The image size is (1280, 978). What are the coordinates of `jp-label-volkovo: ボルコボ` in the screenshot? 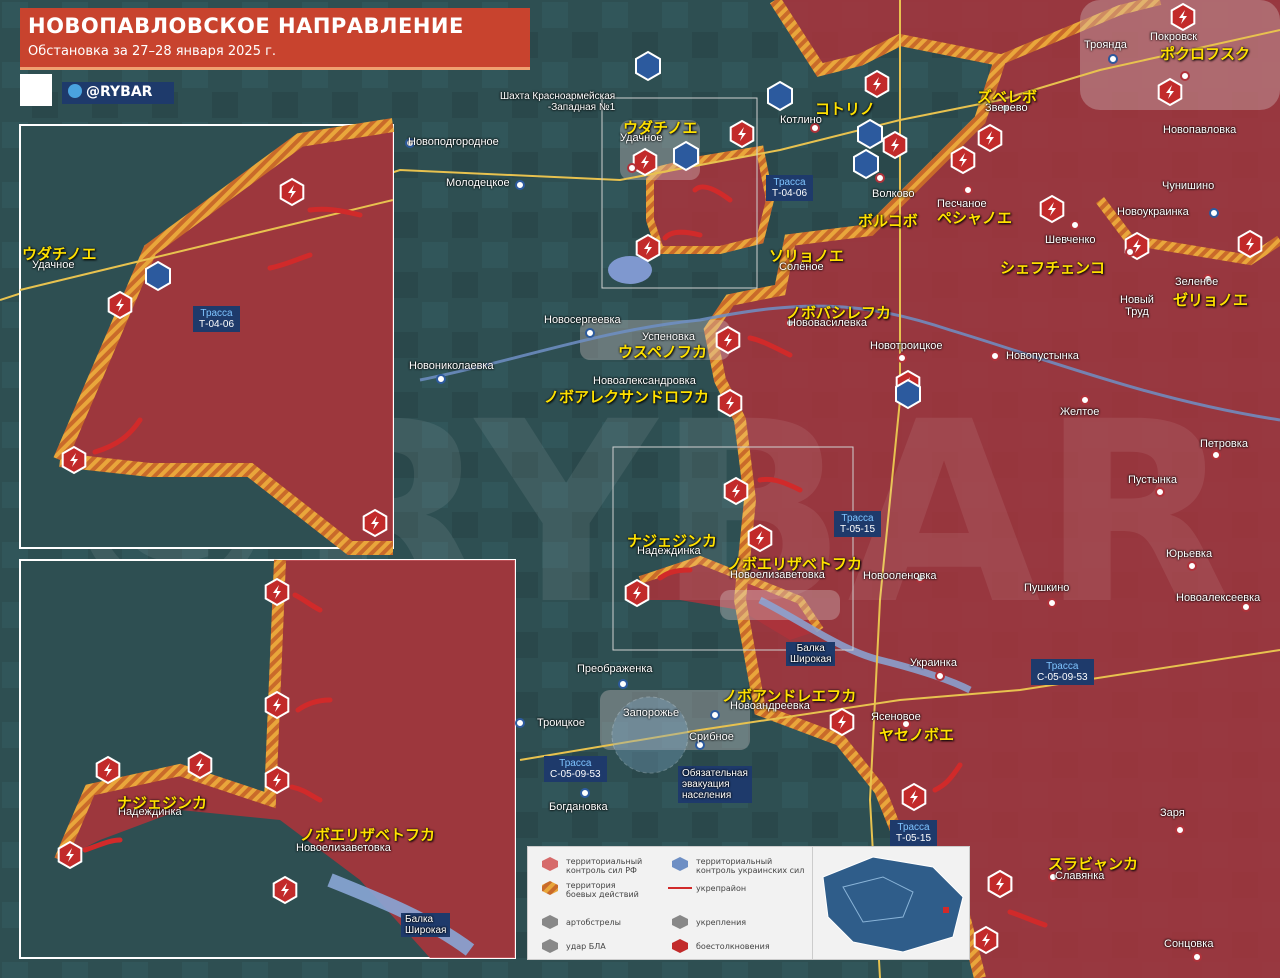 It's located at (888, 221).